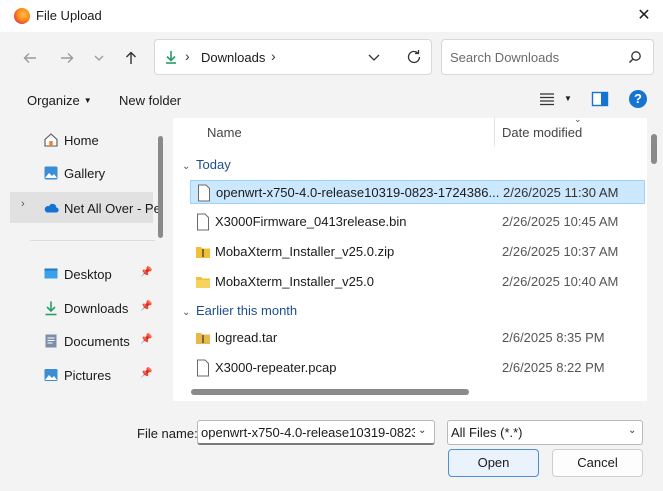  What do you see at coordinates (635, 57) in the screenshot?
I see `search-icon` at bounding box center [635, 57].